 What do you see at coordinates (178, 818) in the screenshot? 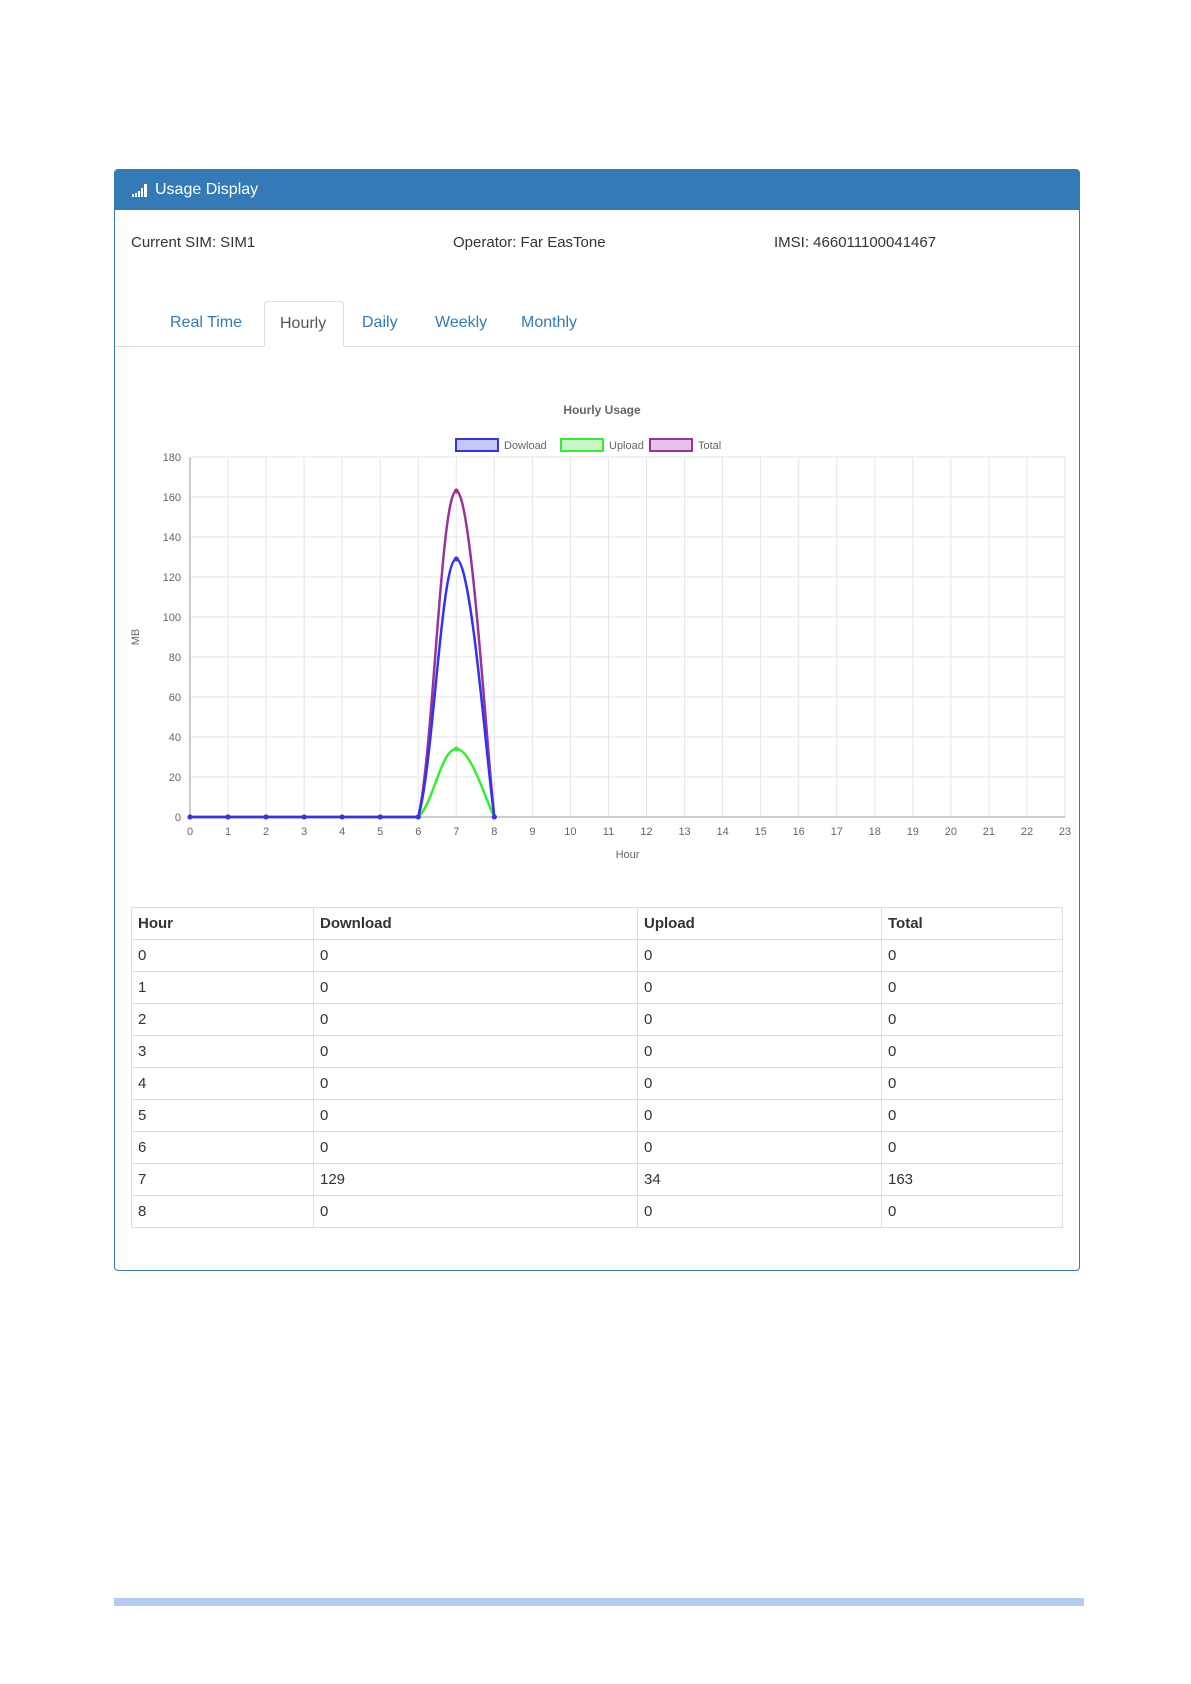
I see `y-tick-label: 0` at bounding box center [178, 818].